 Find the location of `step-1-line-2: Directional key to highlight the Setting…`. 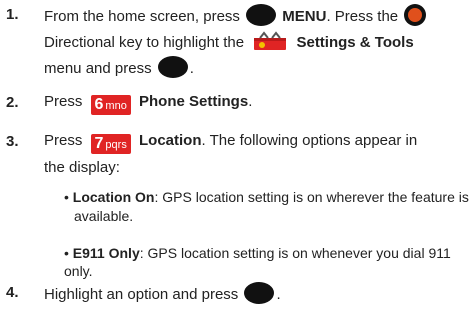

step-1-line-2: Directional key to highlight the Setting… is located at coordinates (229, 42).